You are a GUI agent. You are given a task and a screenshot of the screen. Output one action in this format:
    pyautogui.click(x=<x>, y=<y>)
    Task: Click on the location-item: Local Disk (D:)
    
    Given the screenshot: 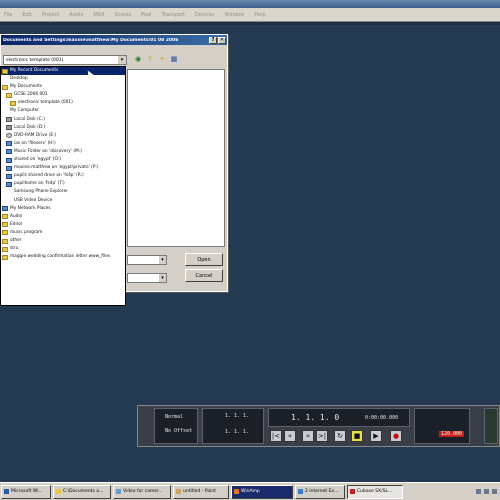 What is the action you would take?
    pyautogui.click(x=63, y=128)
    